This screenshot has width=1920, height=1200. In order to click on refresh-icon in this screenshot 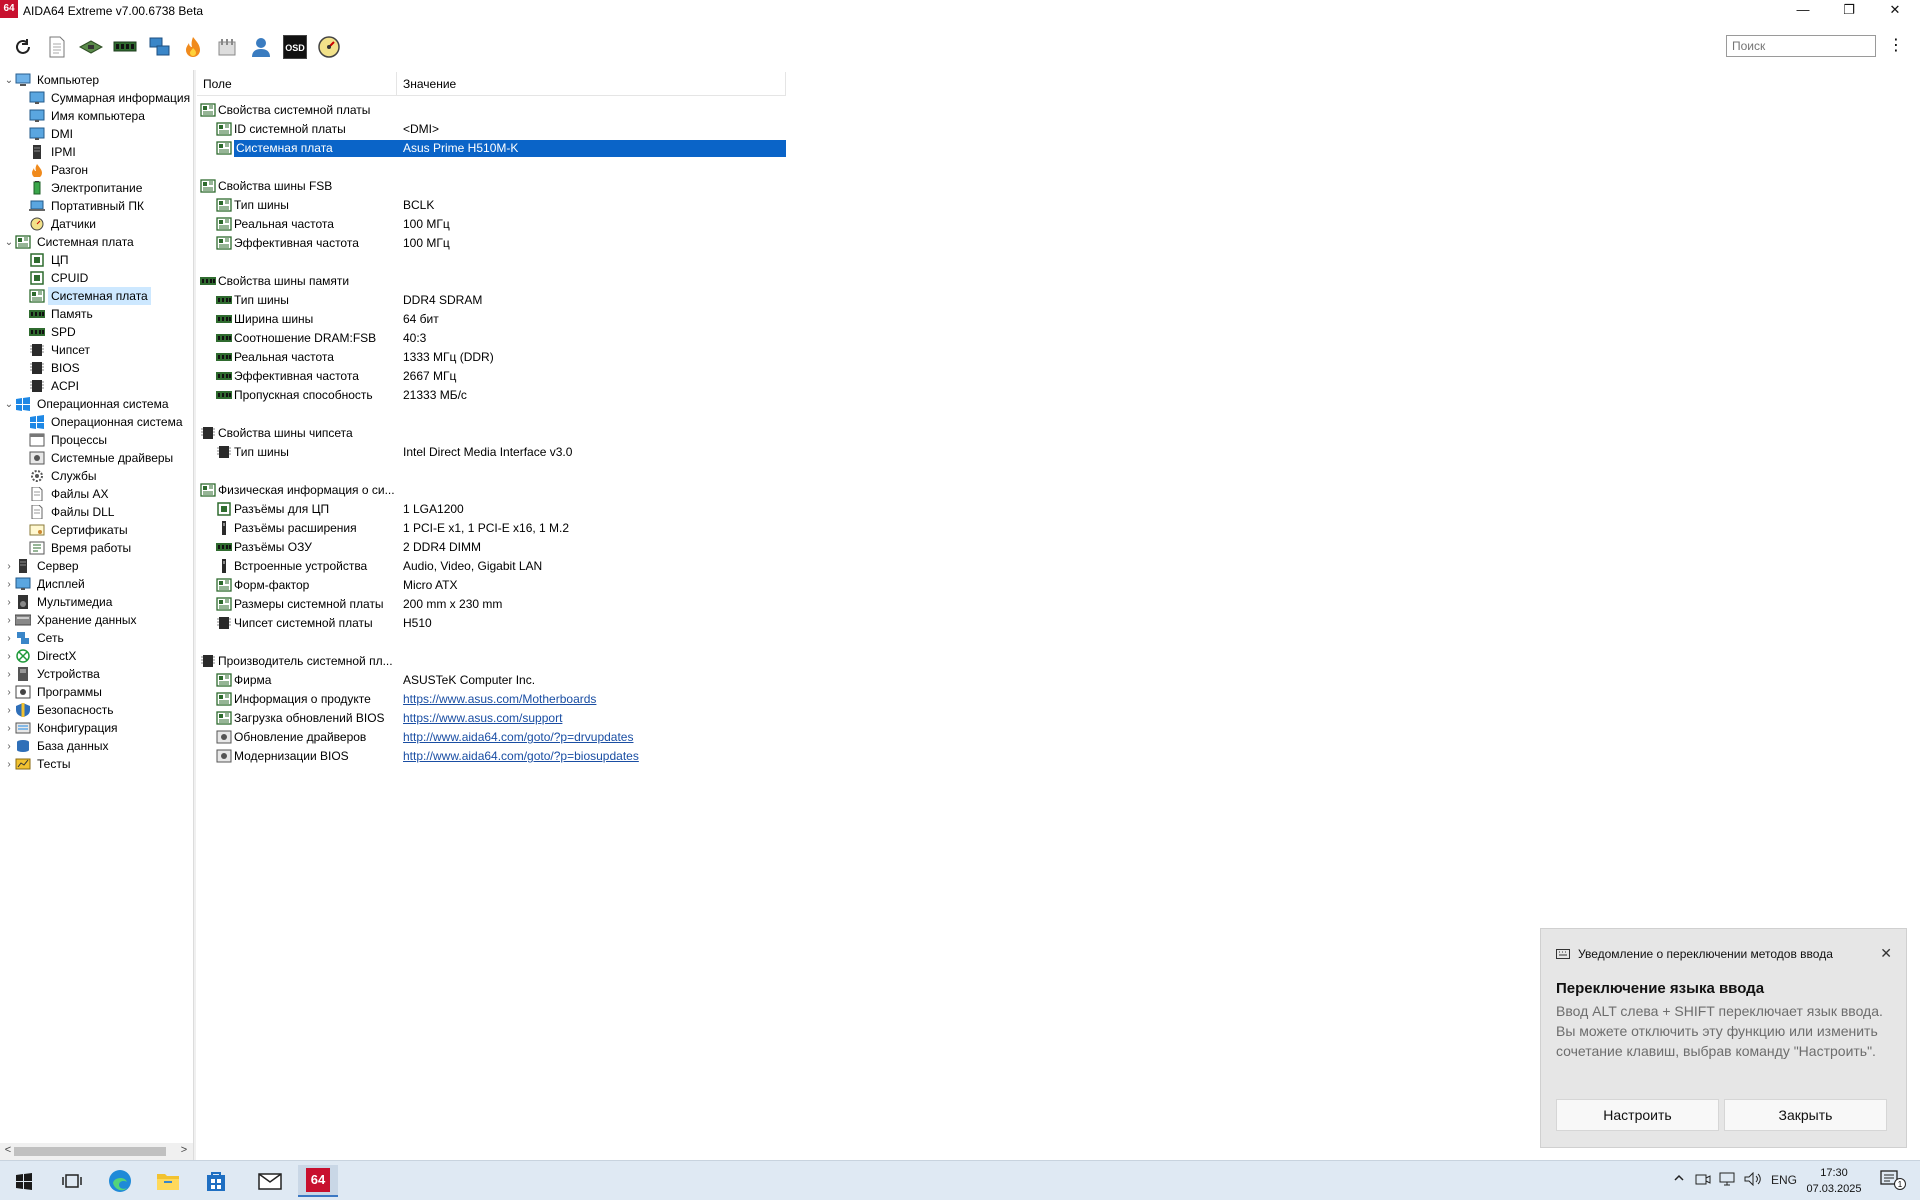, I will do `click(23, 47)`.